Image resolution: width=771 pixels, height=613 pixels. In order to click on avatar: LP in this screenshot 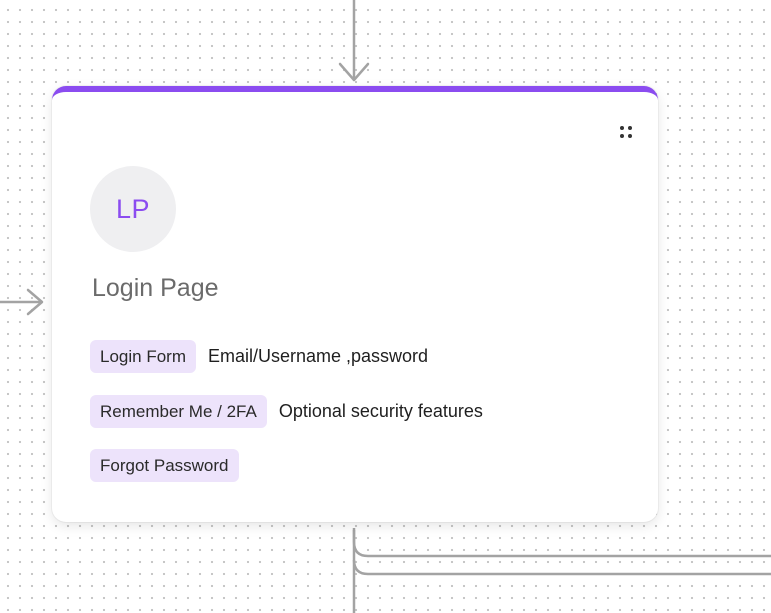, I will do `click(133, 209)`.